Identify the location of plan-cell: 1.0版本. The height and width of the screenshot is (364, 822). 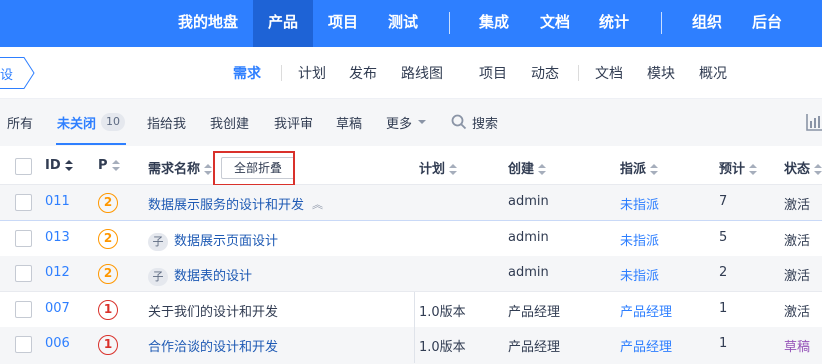
(442, 347).